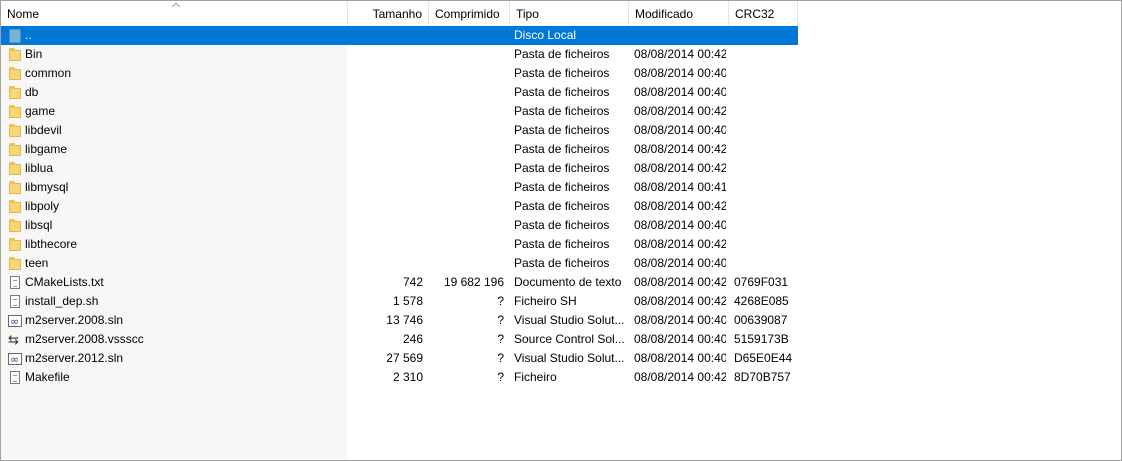  What do you see at coordinates (679, 14) in the screenshot?
I see `column-header-modified: Modificado` at bounding box center [679, 14].